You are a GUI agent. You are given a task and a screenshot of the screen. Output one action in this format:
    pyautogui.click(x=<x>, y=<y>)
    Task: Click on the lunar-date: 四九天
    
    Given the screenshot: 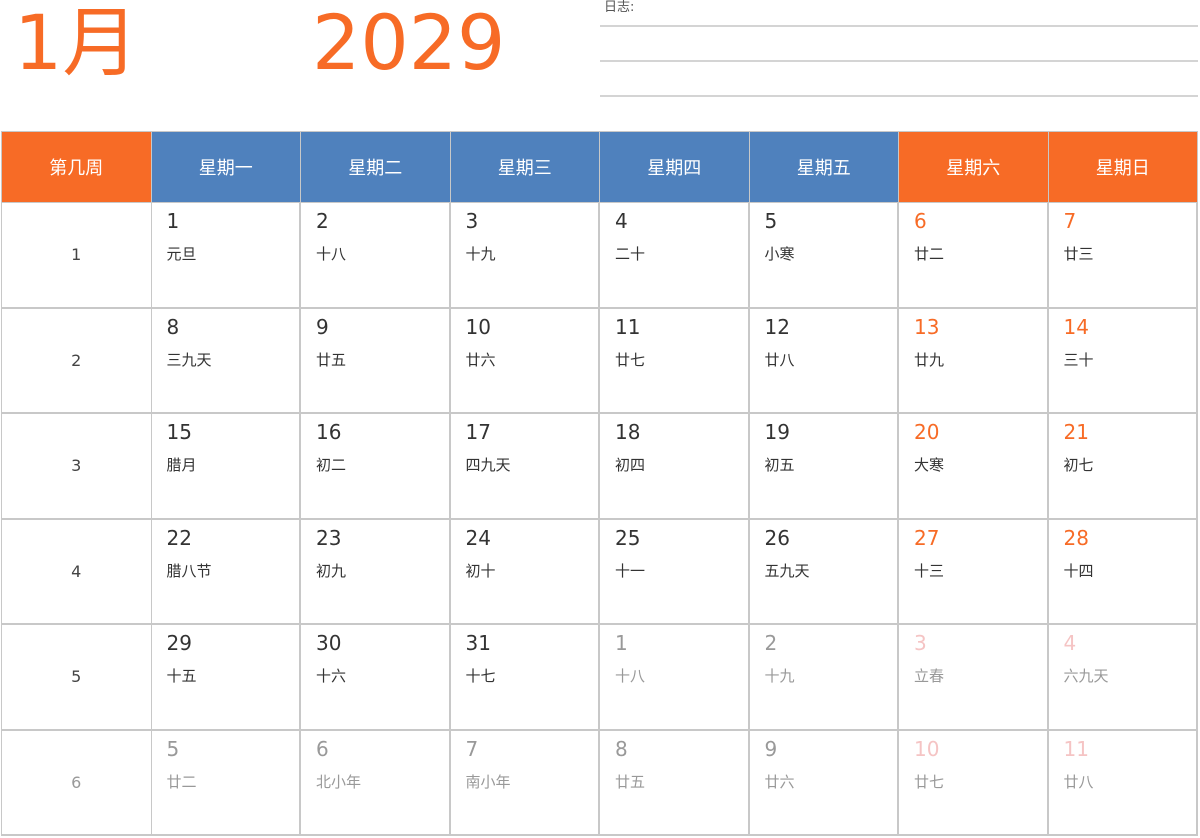 What is the action you would take?
    pyautogui.click(x=488, y=465)
    